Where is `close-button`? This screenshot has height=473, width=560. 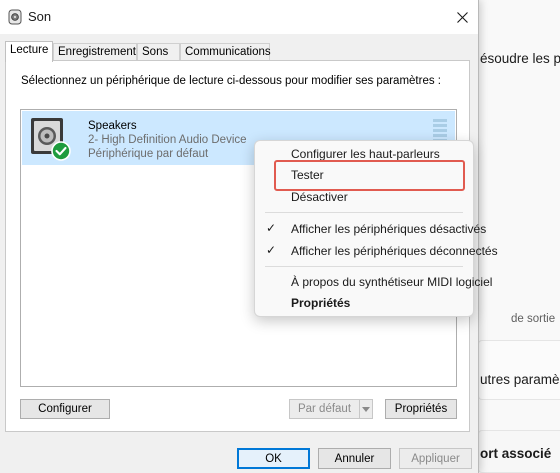 close-button is located at coordinates (462, 17).